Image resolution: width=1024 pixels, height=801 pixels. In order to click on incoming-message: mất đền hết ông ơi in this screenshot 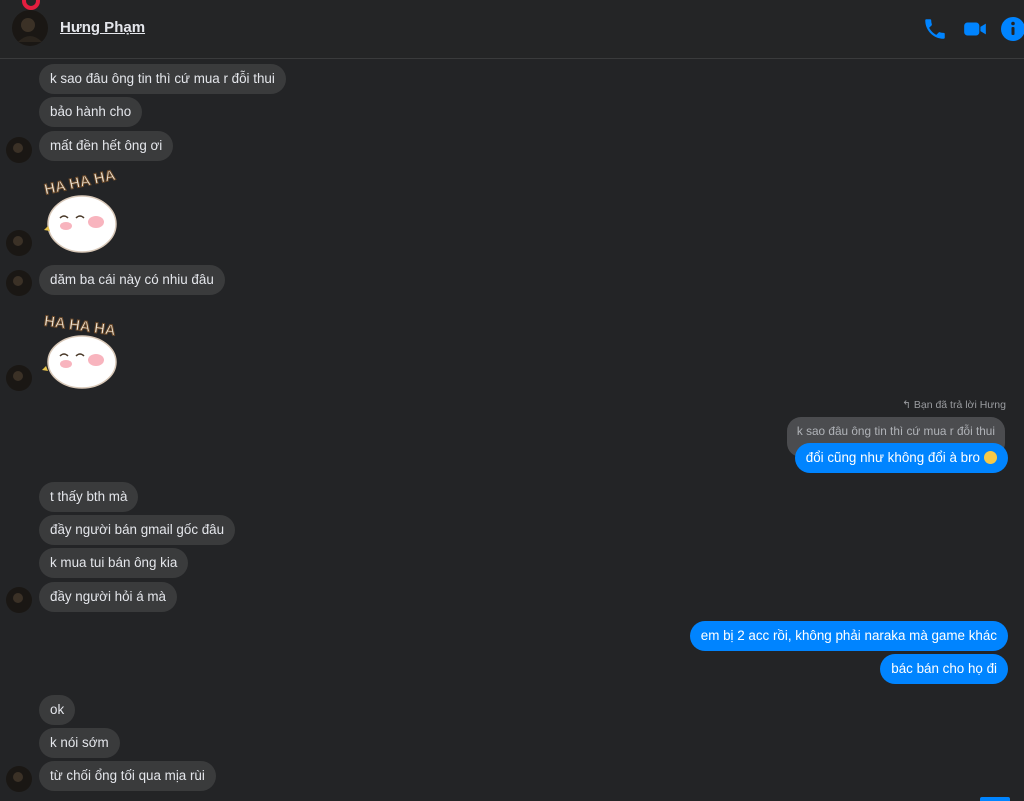, I will do `click(106, 146)`.